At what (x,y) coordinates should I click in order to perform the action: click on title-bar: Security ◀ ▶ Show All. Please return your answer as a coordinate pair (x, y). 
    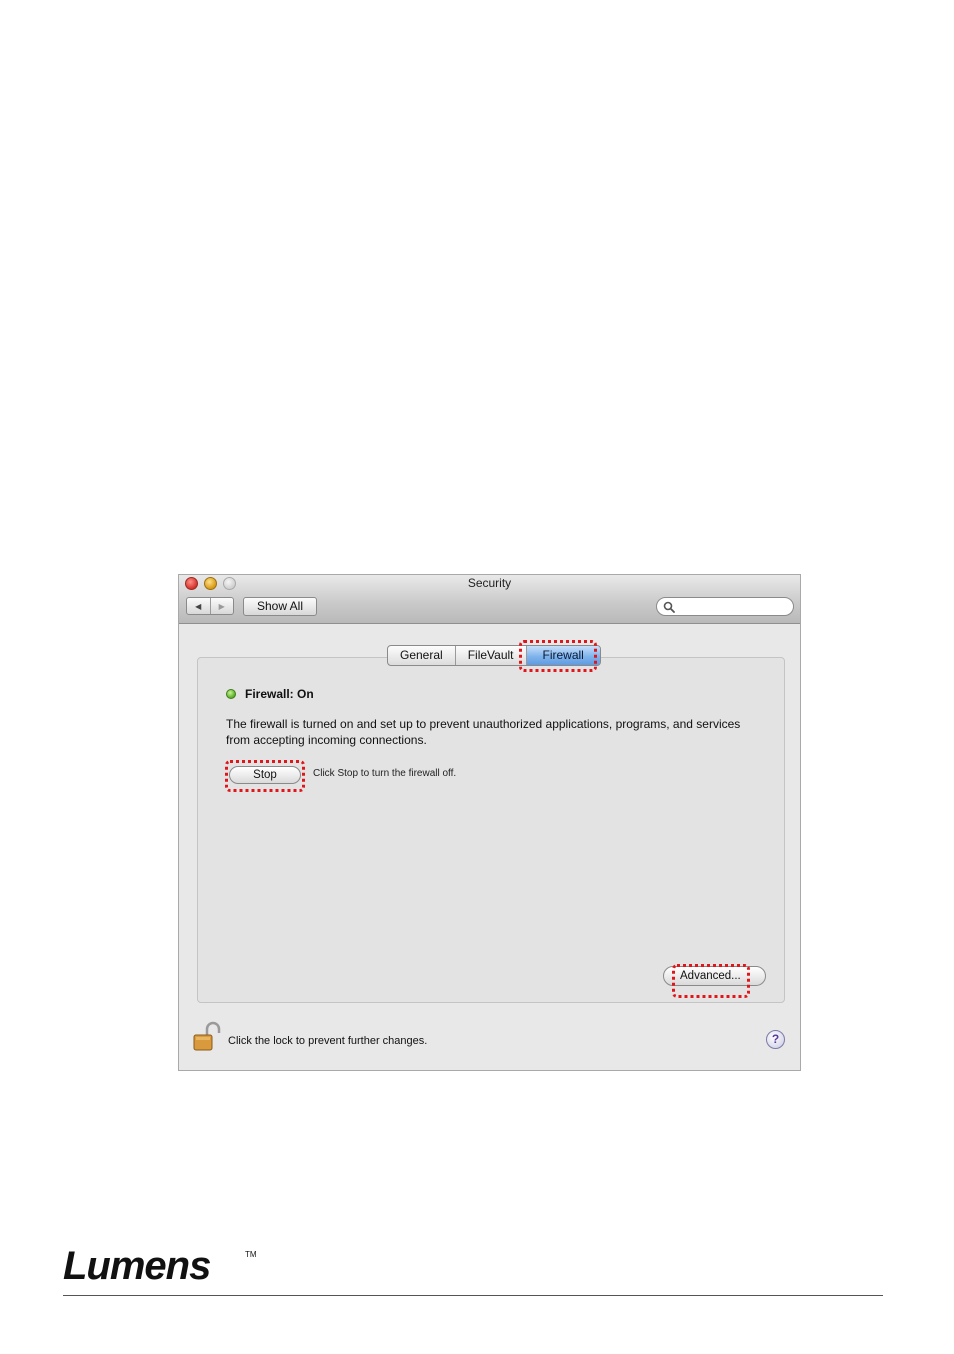
    Looking at the image, I should click on (489, 599).